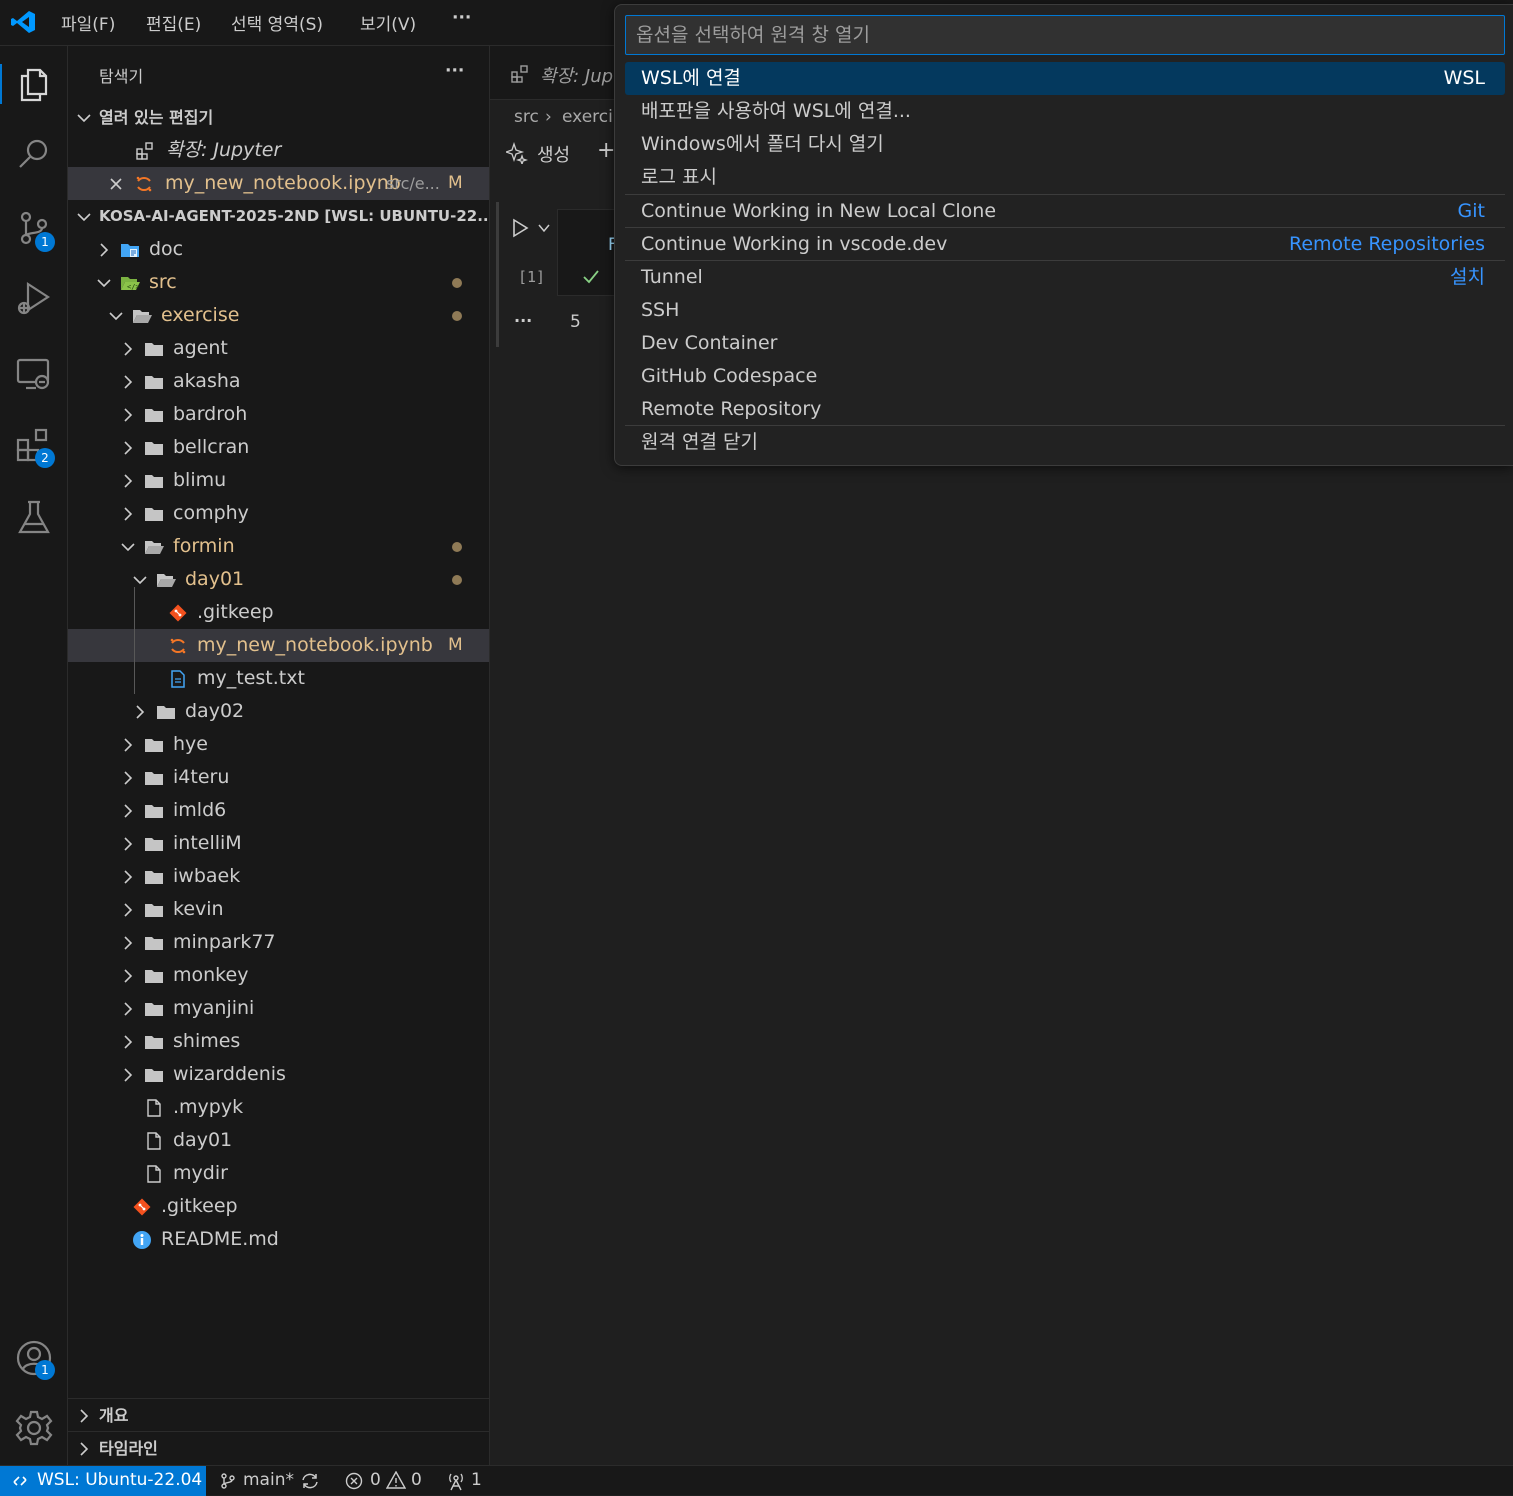 The height and width of the screenshot is (1496, 1513). I want to click on accounts-icon: 1, so click(34, 1359).